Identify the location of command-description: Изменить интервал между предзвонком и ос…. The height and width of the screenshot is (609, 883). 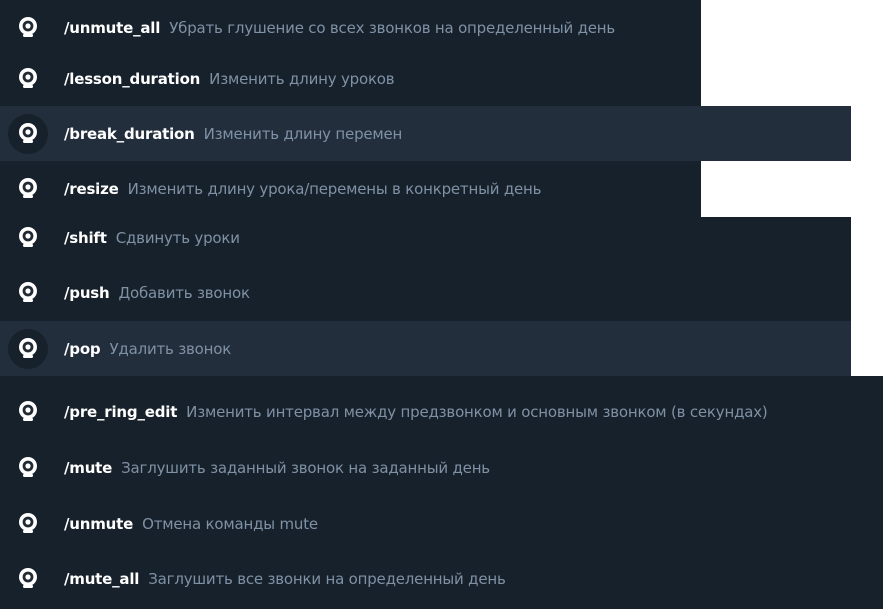
(477, 411).